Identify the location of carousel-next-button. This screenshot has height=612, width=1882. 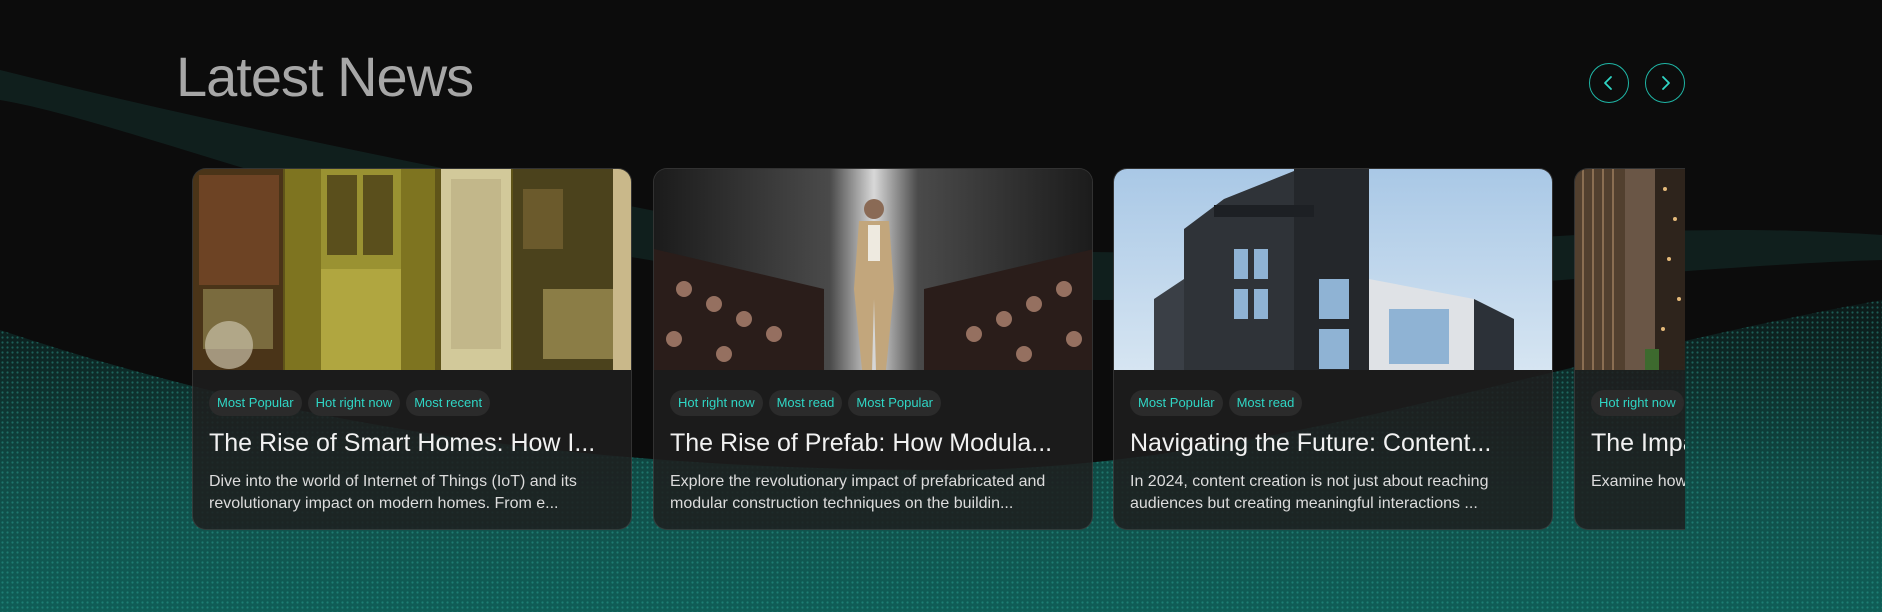
(1665, 83).